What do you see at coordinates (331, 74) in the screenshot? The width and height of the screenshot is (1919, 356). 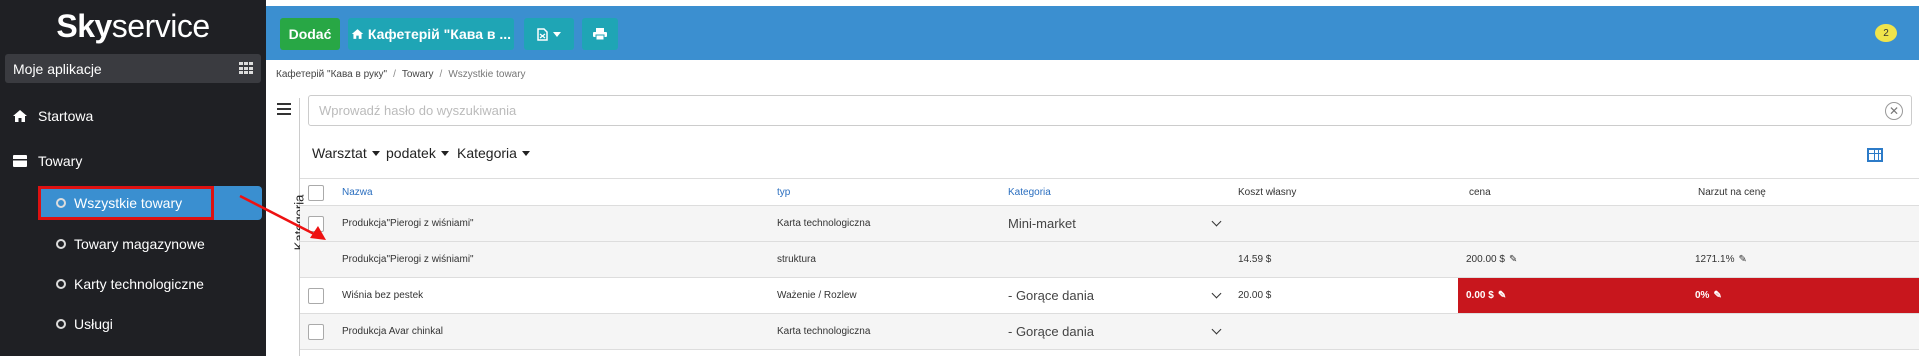 I see `breadcrumb-item: Кафетерій "Кава в руку"` at bounding box center [331, 74].